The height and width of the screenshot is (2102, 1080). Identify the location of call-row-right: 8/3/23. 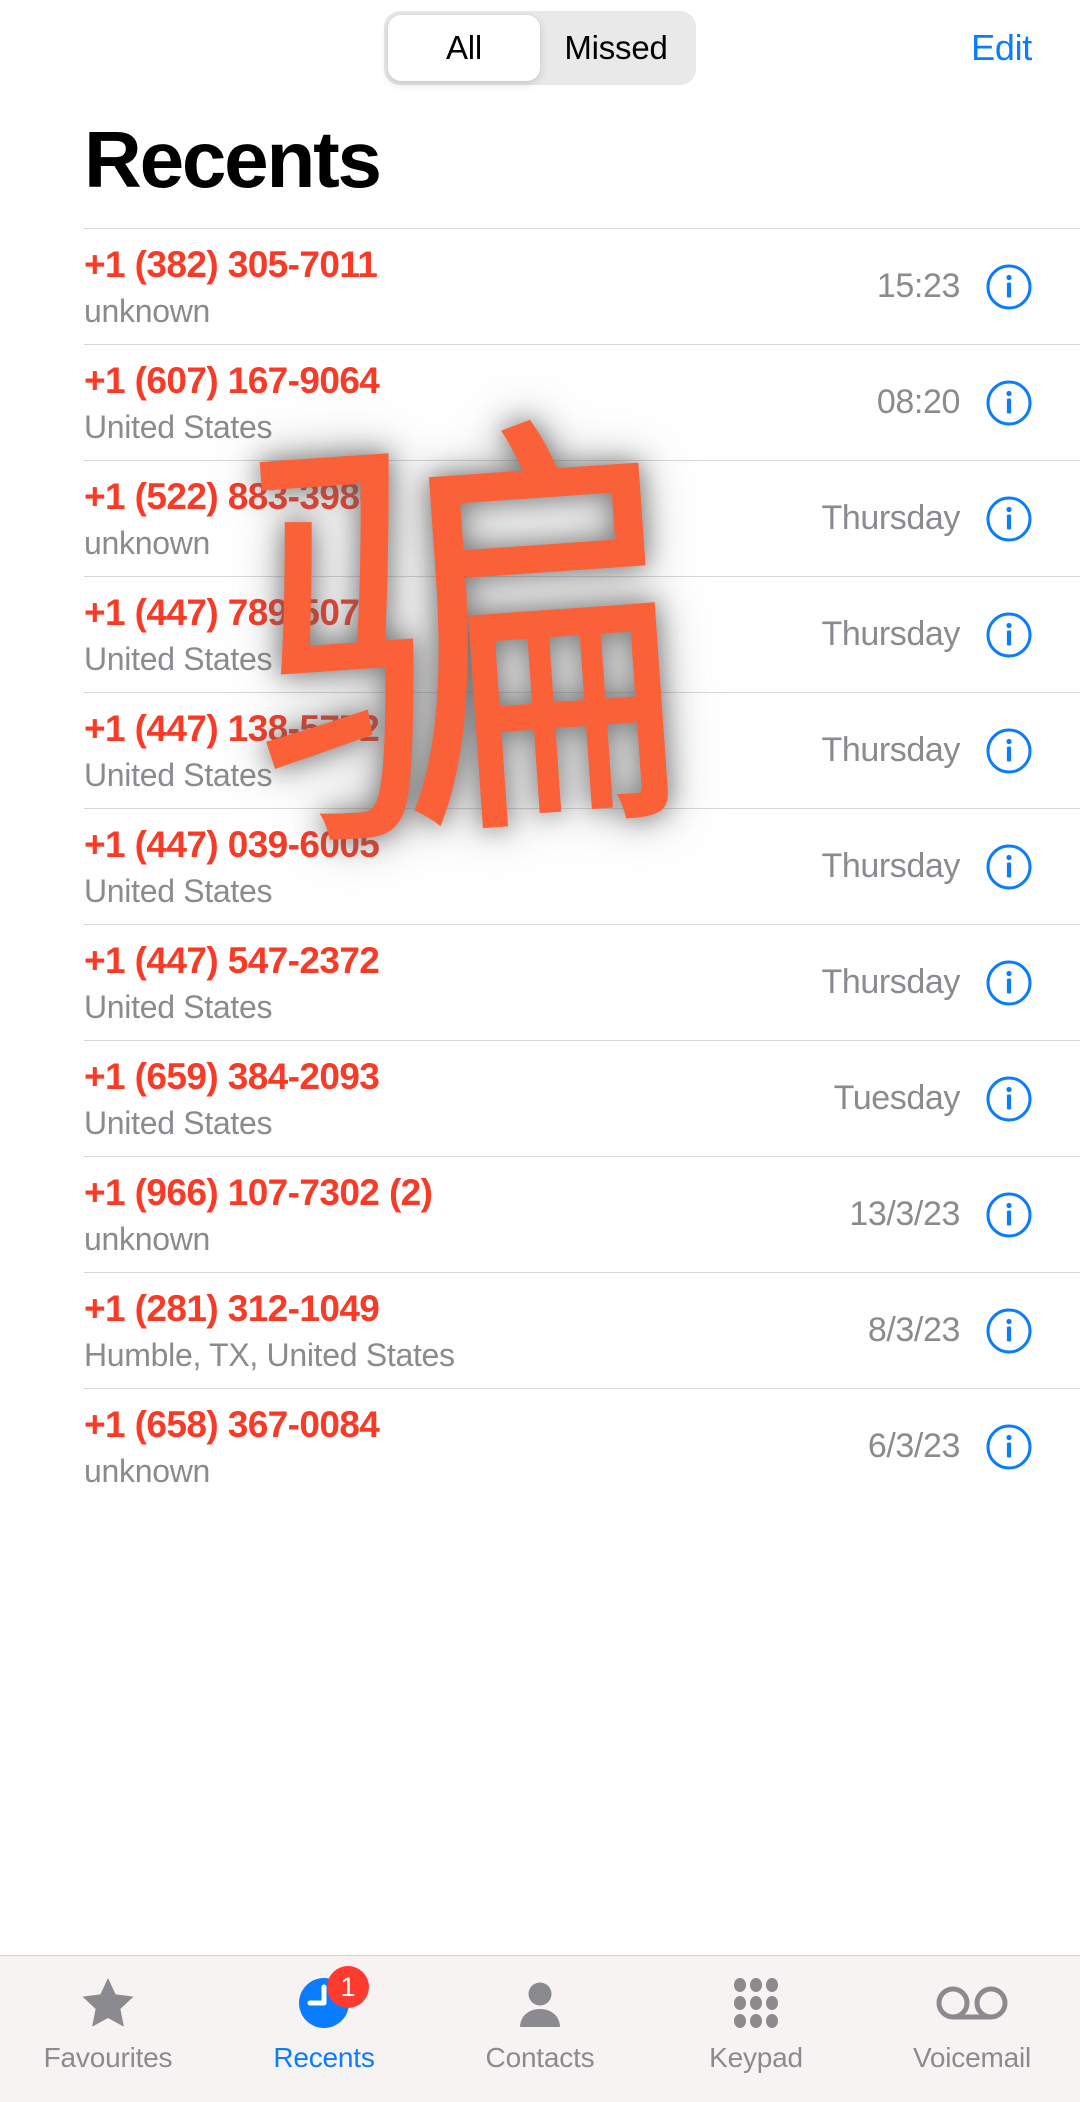
(950, 1331).